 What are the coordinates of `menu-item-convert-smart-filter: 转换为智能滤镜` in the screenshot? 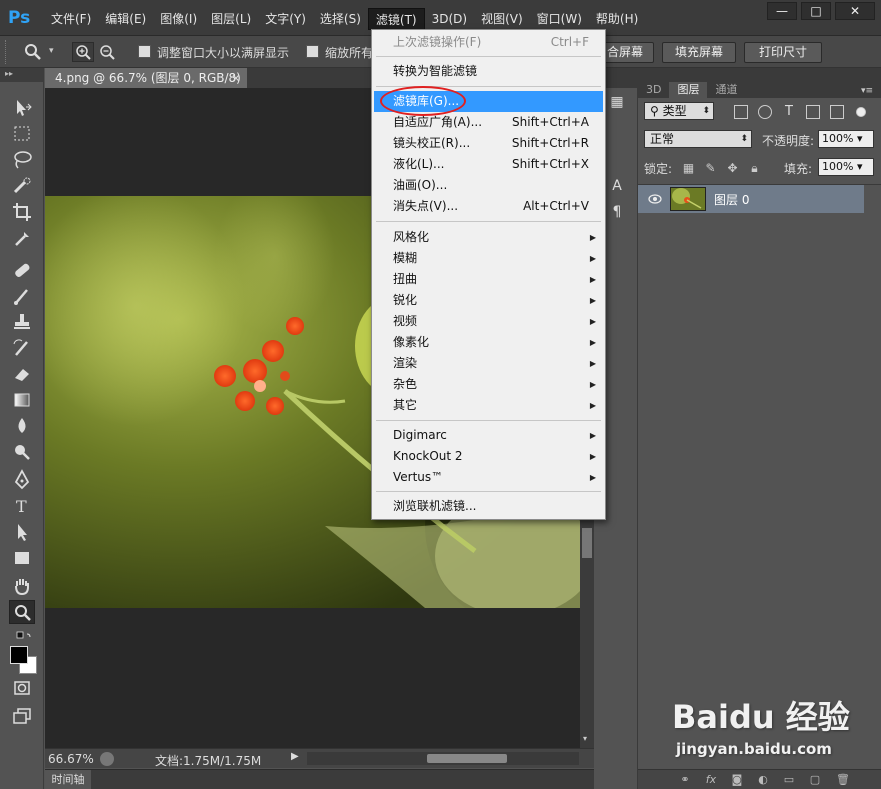 It's located at (488, 71).